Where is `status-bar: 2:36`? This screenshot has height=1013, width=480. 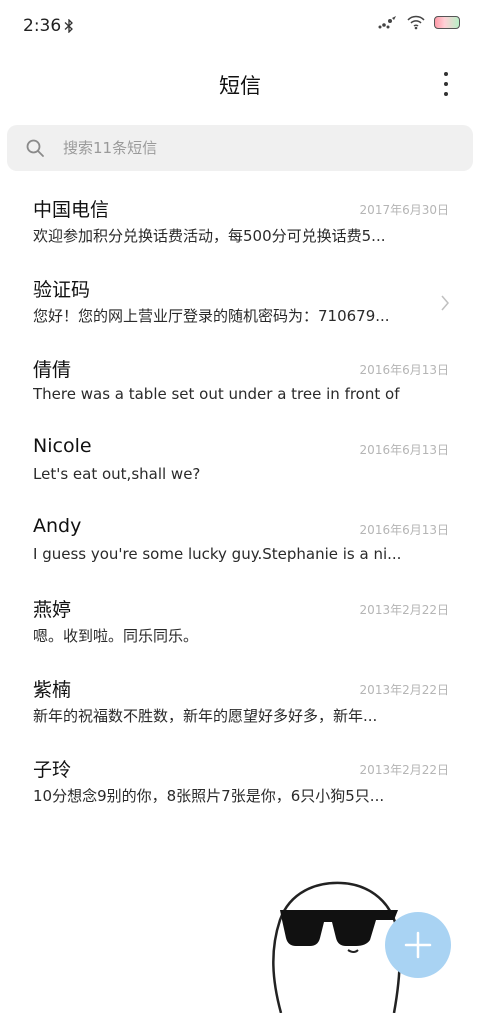
status-bar: 2:36 is located at coordinates (240, 26).